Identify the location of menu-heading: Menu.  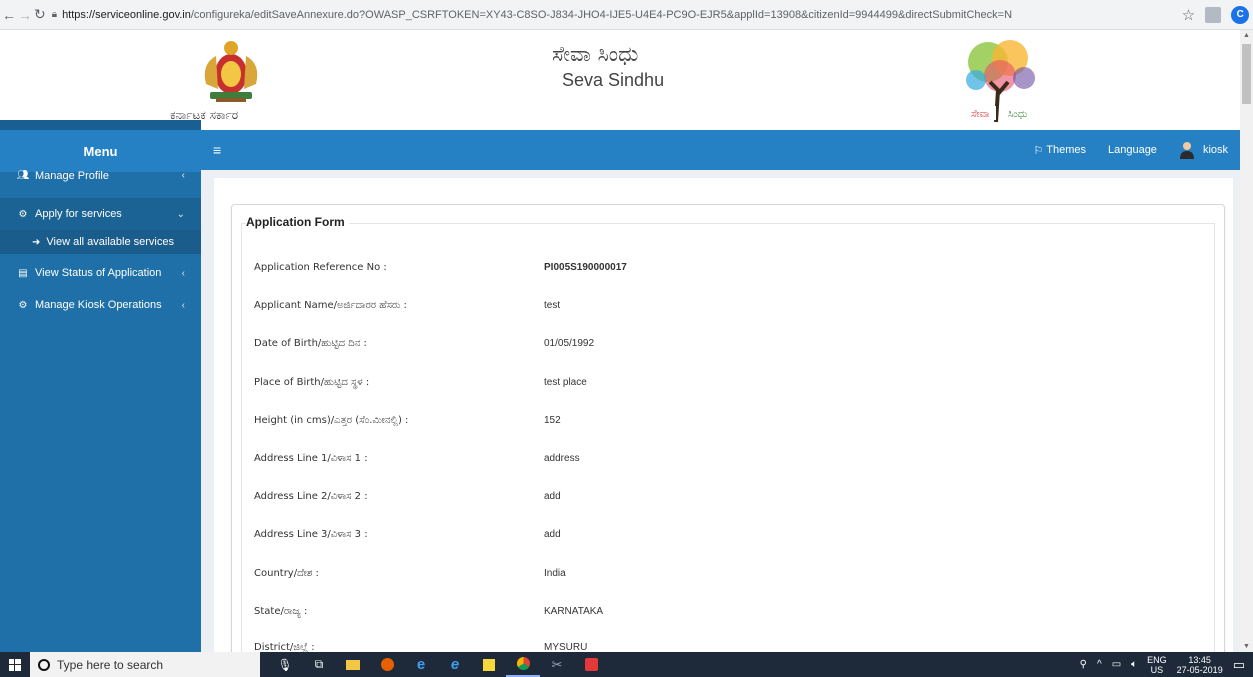
(100, 151).